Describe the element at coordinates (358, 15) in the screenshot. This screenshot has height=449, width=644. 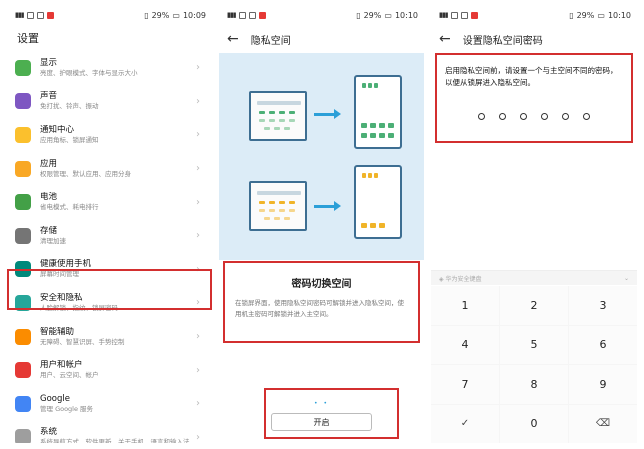
I see `vibrate-icon: ▯` at that location.